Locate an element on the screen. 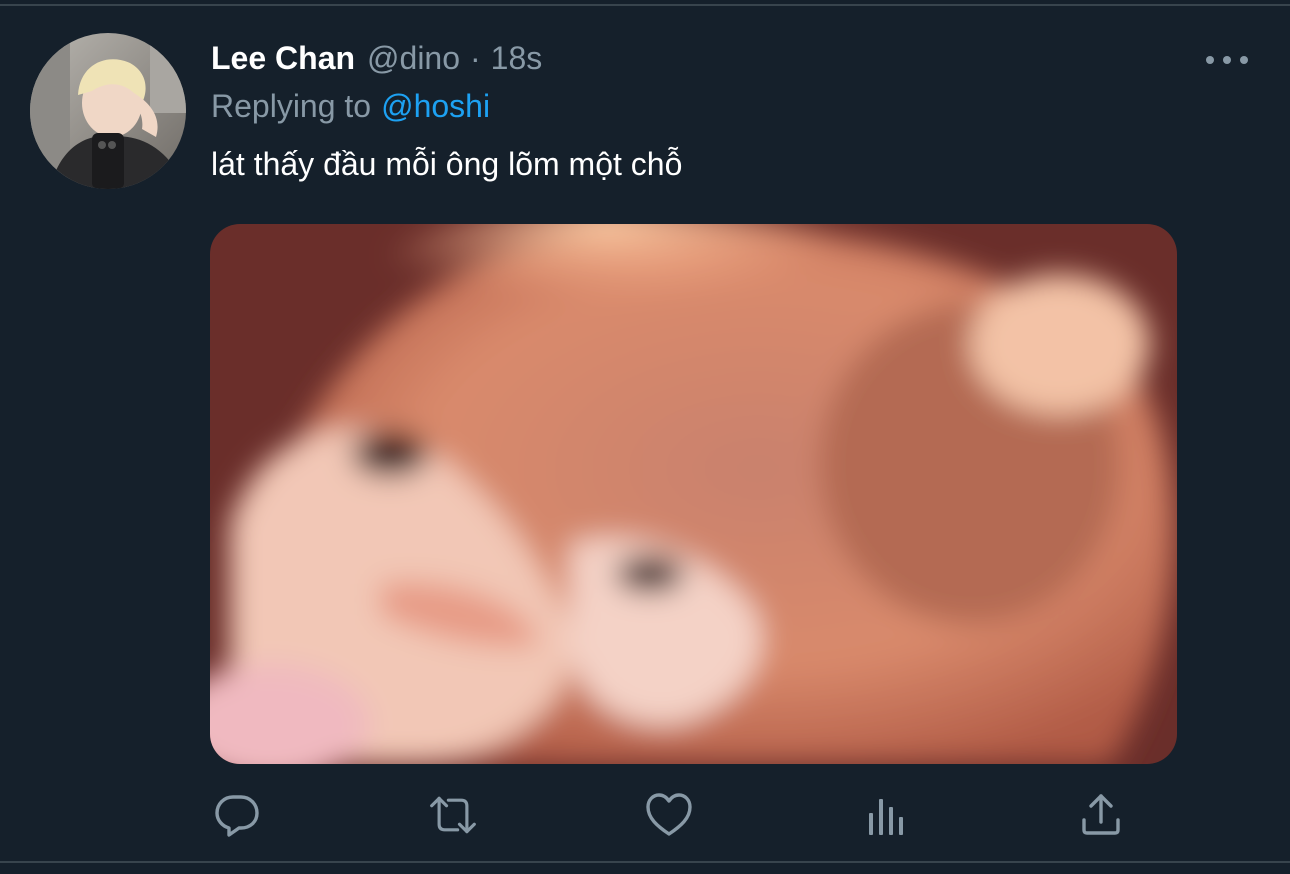 The width and height of the screenshot is (1290, 874). tweet-header: Lee Chan @dino · 18s is located at coordinates (376, 61).